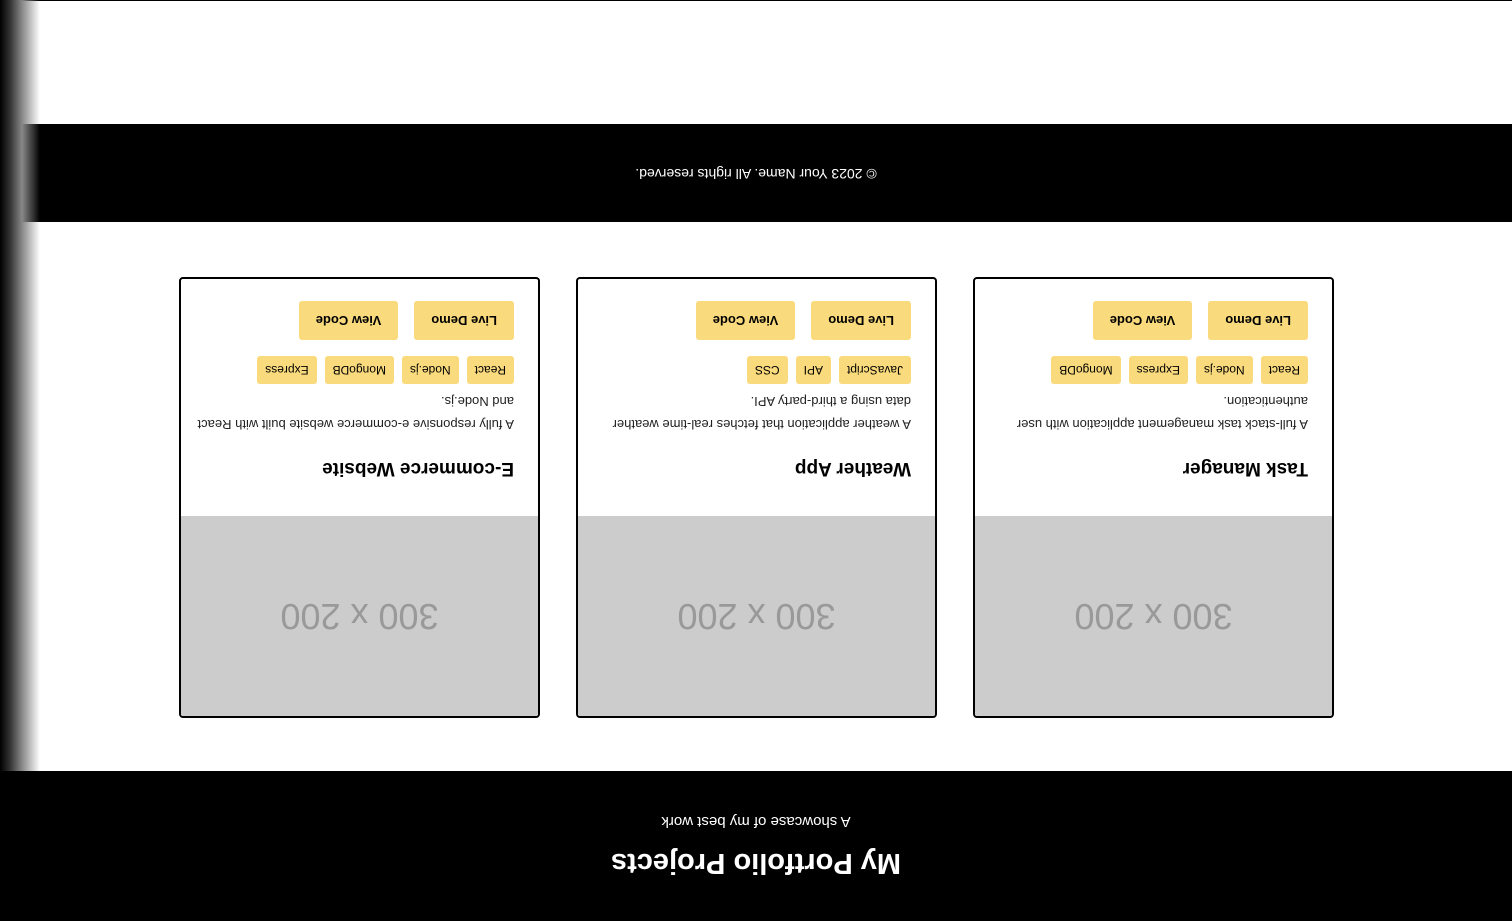  I want to click on tag-list: JavaScript API CSS, so click(828, 370).